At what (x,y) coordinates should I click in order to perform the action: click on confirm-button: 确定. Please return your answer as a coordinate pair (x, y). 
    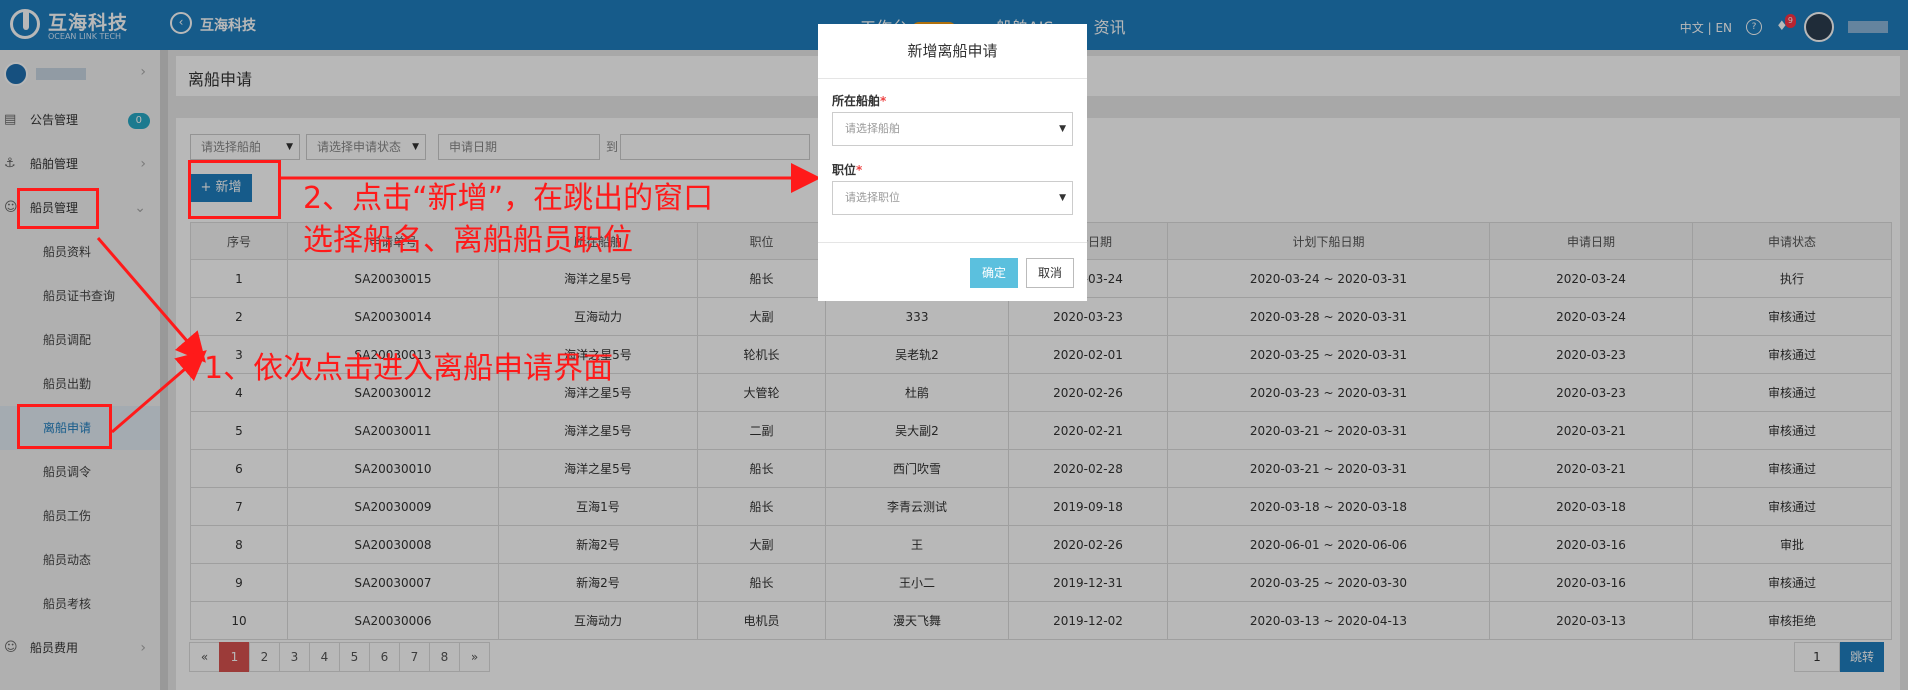
    Looking at the image, I should click on (994, 273).